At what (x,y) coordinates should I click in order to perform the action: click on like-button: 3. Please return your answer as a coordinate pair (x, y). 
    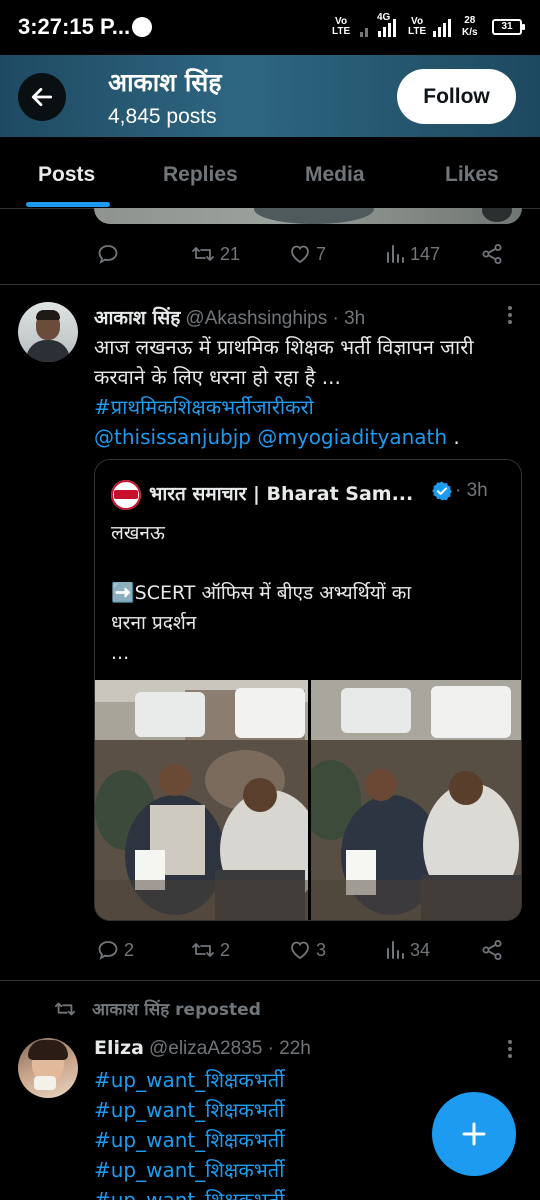
    Looking at the image, I should click on (307, 950).